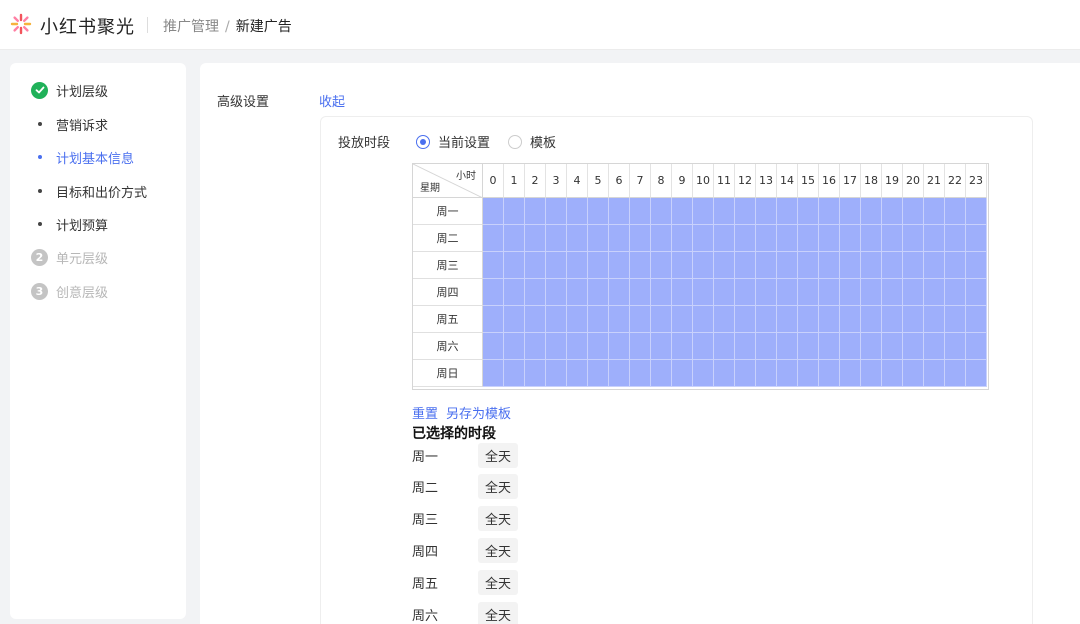 Image resolution: width=1080 pixels, height=624 pixels. What do you see at coordinates (69, 291) in the screenshot?
I see `step-creative-level: 3 创意层级` at bounding box center [69, 291].